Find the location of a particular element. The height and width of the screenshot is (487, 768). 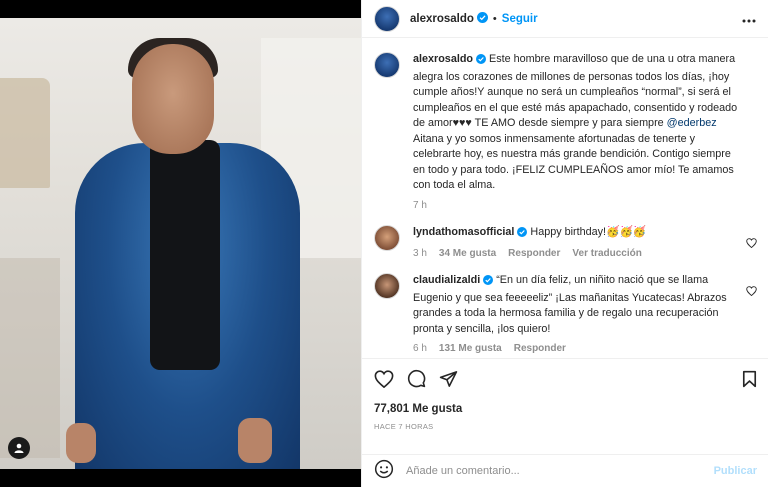

caption-time: 7 h is located at coordinates (420, 205).